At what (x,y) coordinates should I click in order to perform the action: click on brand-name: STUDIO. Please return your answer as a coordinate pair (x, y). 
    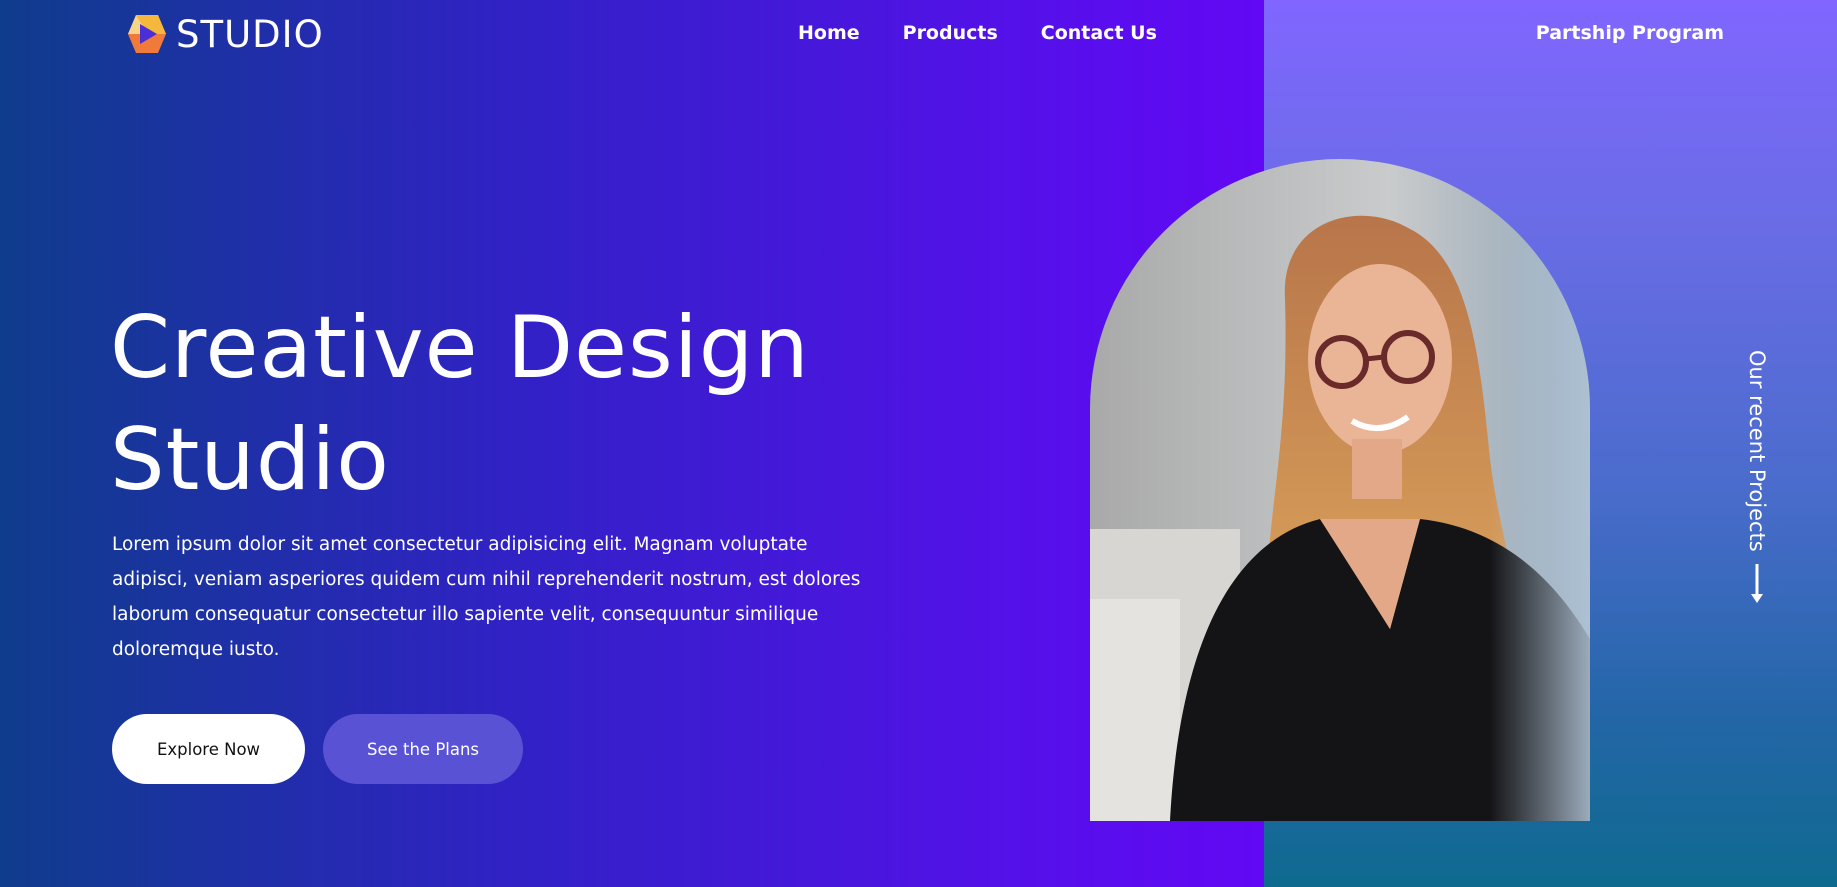
    Looking at the image, I should click on (250, 34).